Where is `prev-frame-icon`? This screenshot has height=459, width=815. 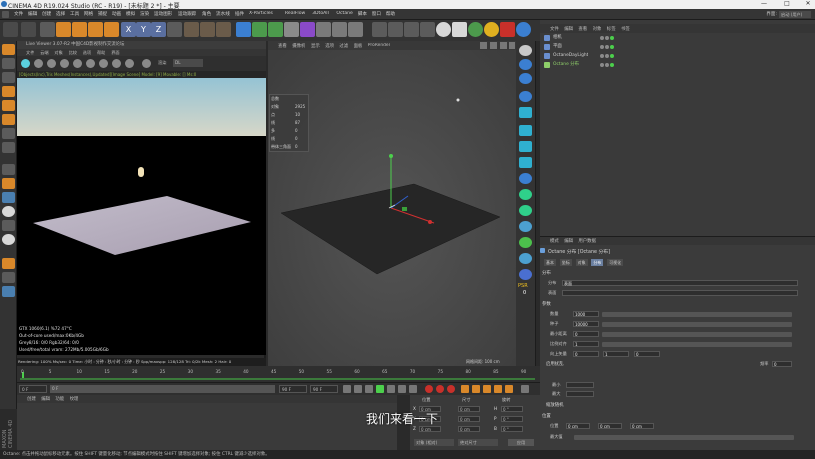
prev-frame-icon is located at coordinates (369, 389).